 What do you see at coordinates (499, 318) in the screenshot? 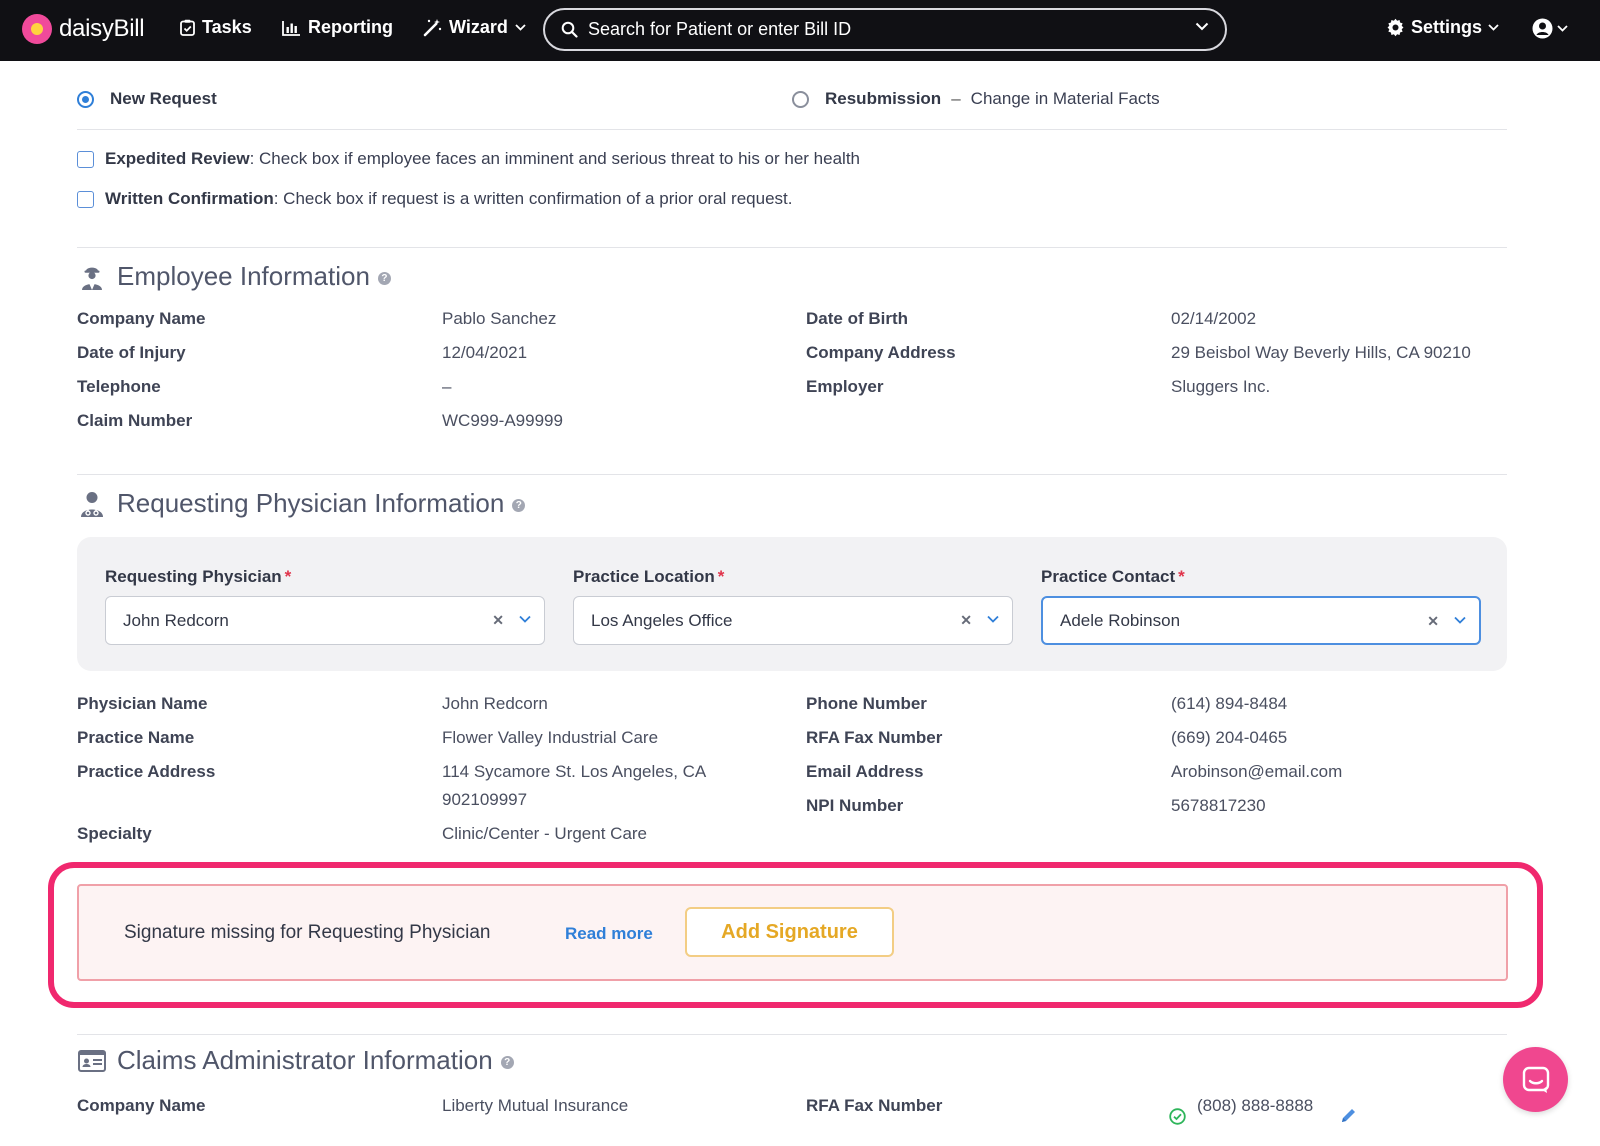
I see `field-value: Pablo Sanchez` at bounding box center [499, 318].